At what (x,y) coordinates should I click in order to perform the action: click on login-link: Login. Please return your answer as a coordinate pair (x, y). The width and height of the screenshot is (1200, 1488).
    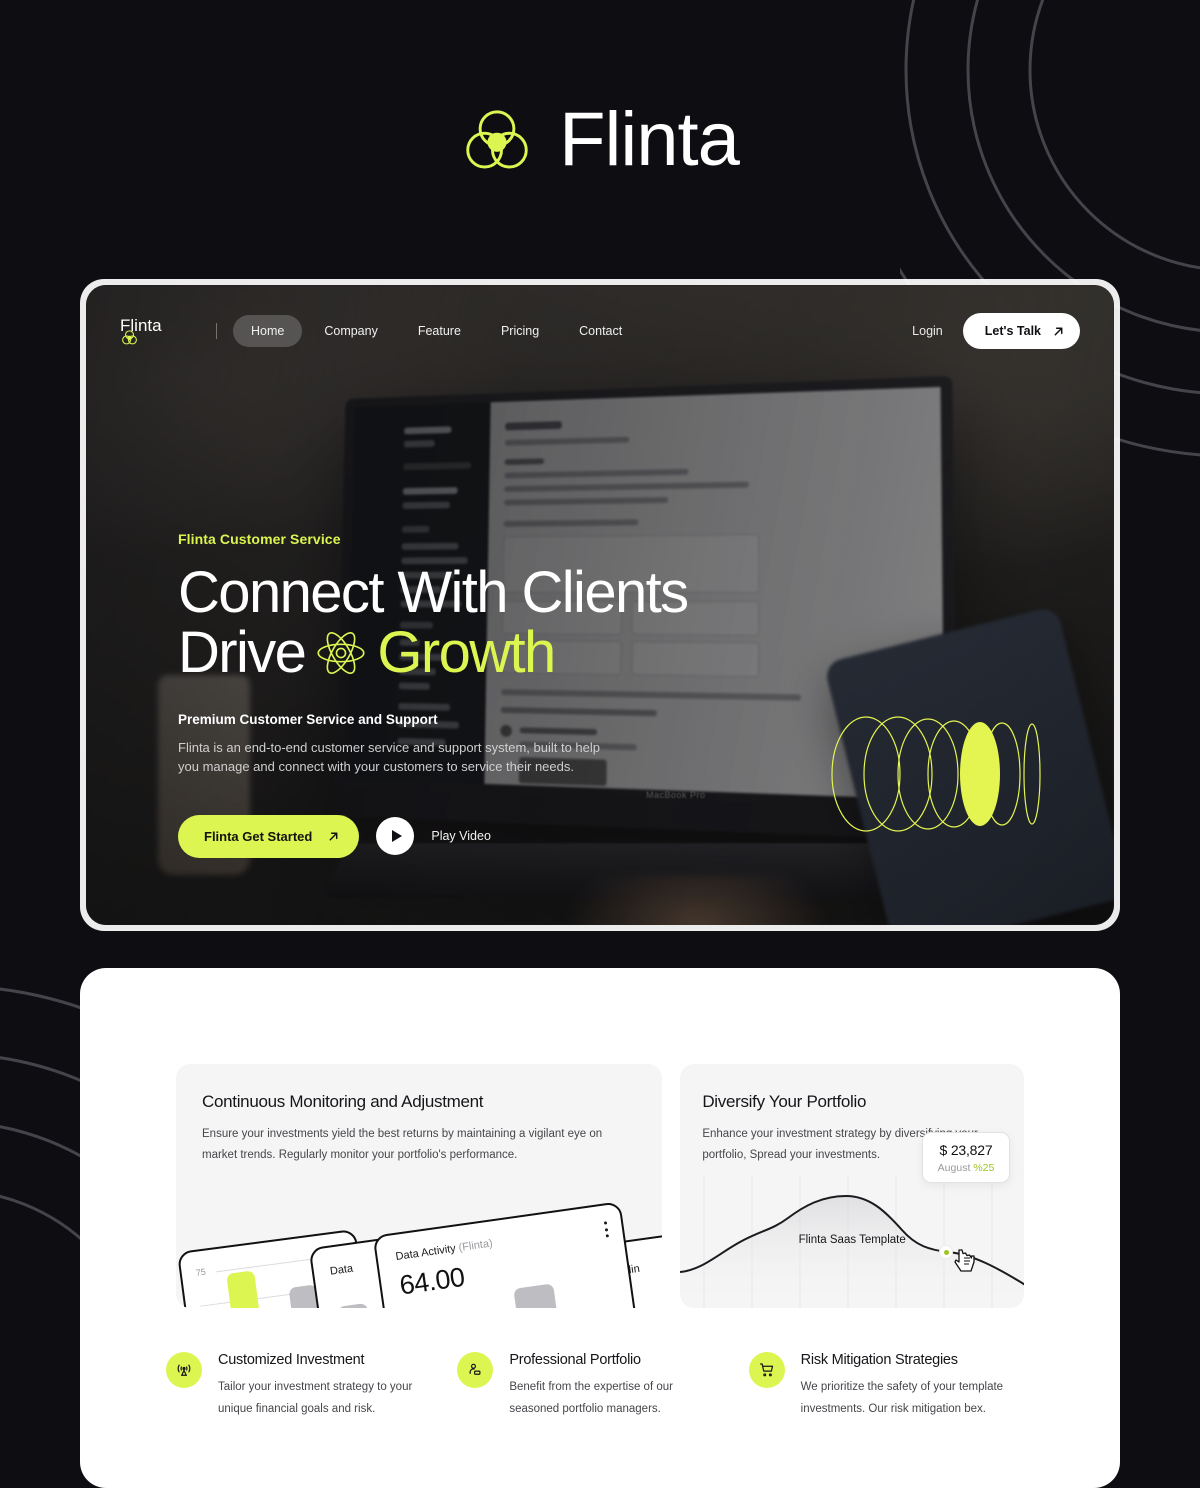
    Looking at the image, I should click on (927, 331).